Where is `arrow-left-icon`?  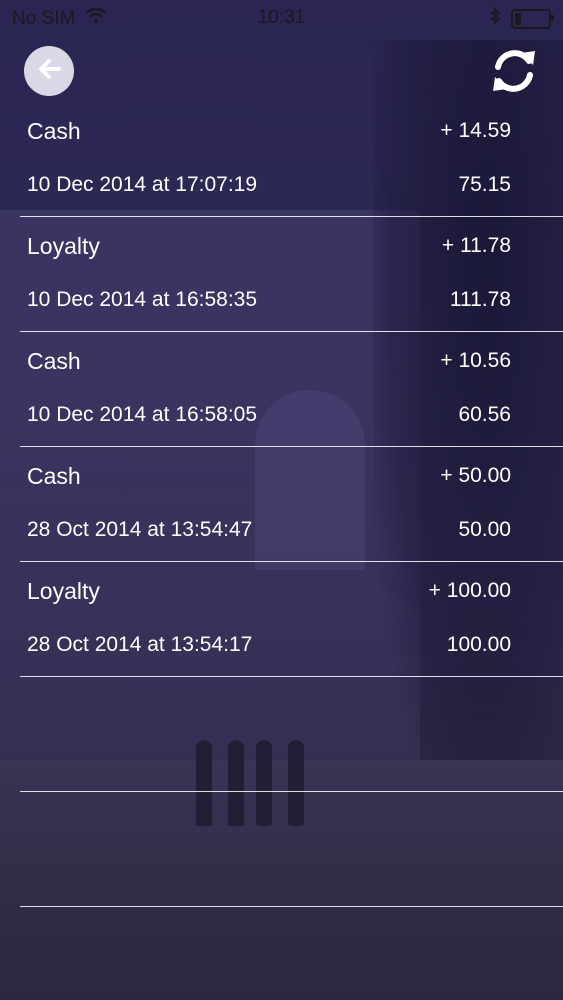 arrow-left-icon is located at coordinates (49, 71).